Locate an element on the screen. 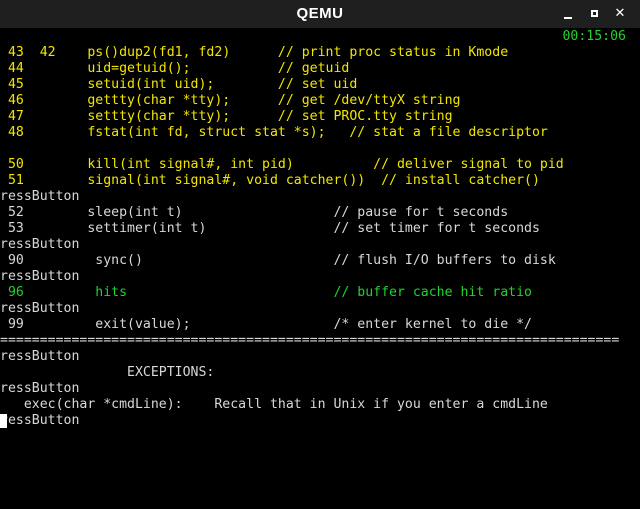 The height and width of the screenshot is (509, 640). terminal-line: 44 uid=getuid(); // getuid is located at coordinates (175, 68).